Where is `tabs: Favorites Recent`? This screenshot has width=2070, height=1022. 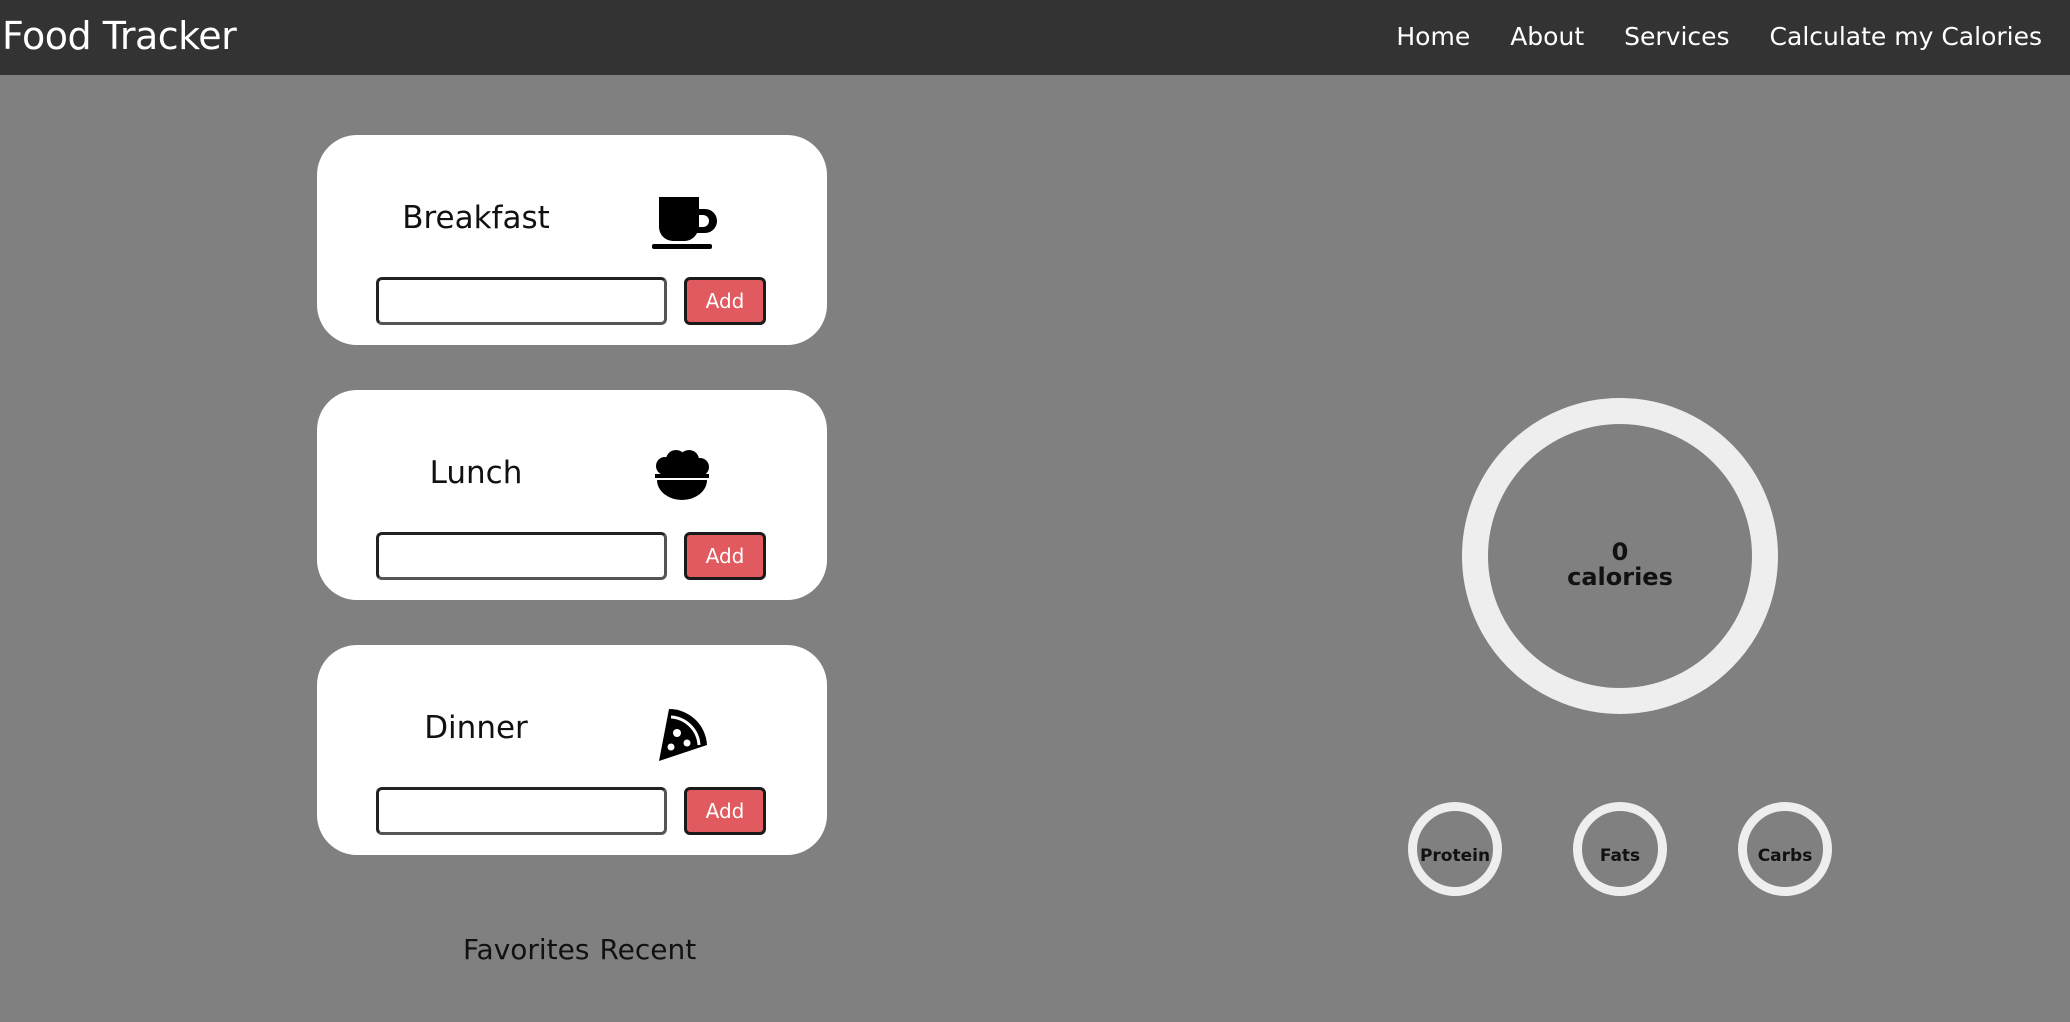
tabs: Favorites Recent is located at coordinates (579, 950).